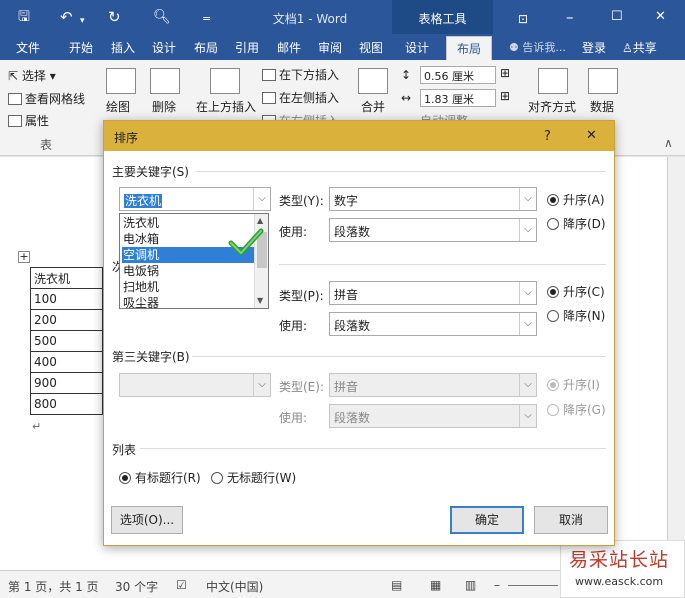 Image resolution: width=685 pixels, height=598 pixels. What do you see at coordinates (576, 223) in the screenshot?
I see `descending-radio: 降序(D)` at bounding box center [576, 223].